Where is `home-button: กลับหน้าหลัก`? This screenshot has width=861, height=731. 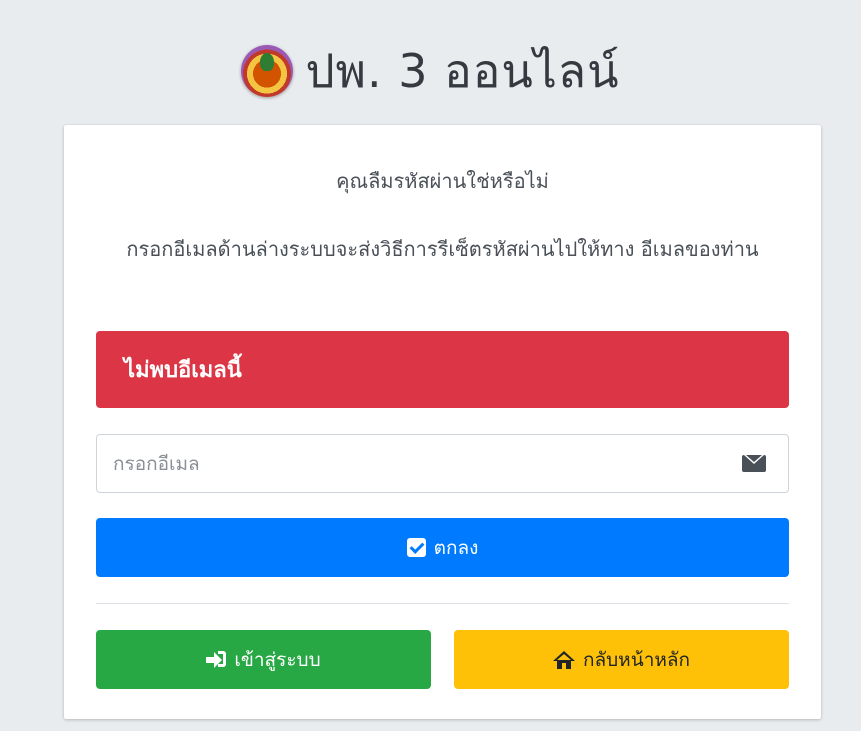
home-button: กลับหน้าหลัก is located at coordinates (621, 659).